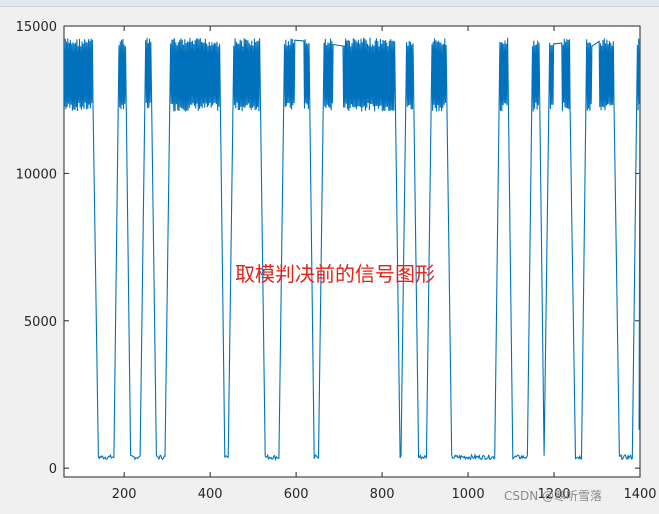  What do you see at coordinates (124, 494) in the screenshot?
I see `x-tick-label: 200` at bounding box center [124, 494].